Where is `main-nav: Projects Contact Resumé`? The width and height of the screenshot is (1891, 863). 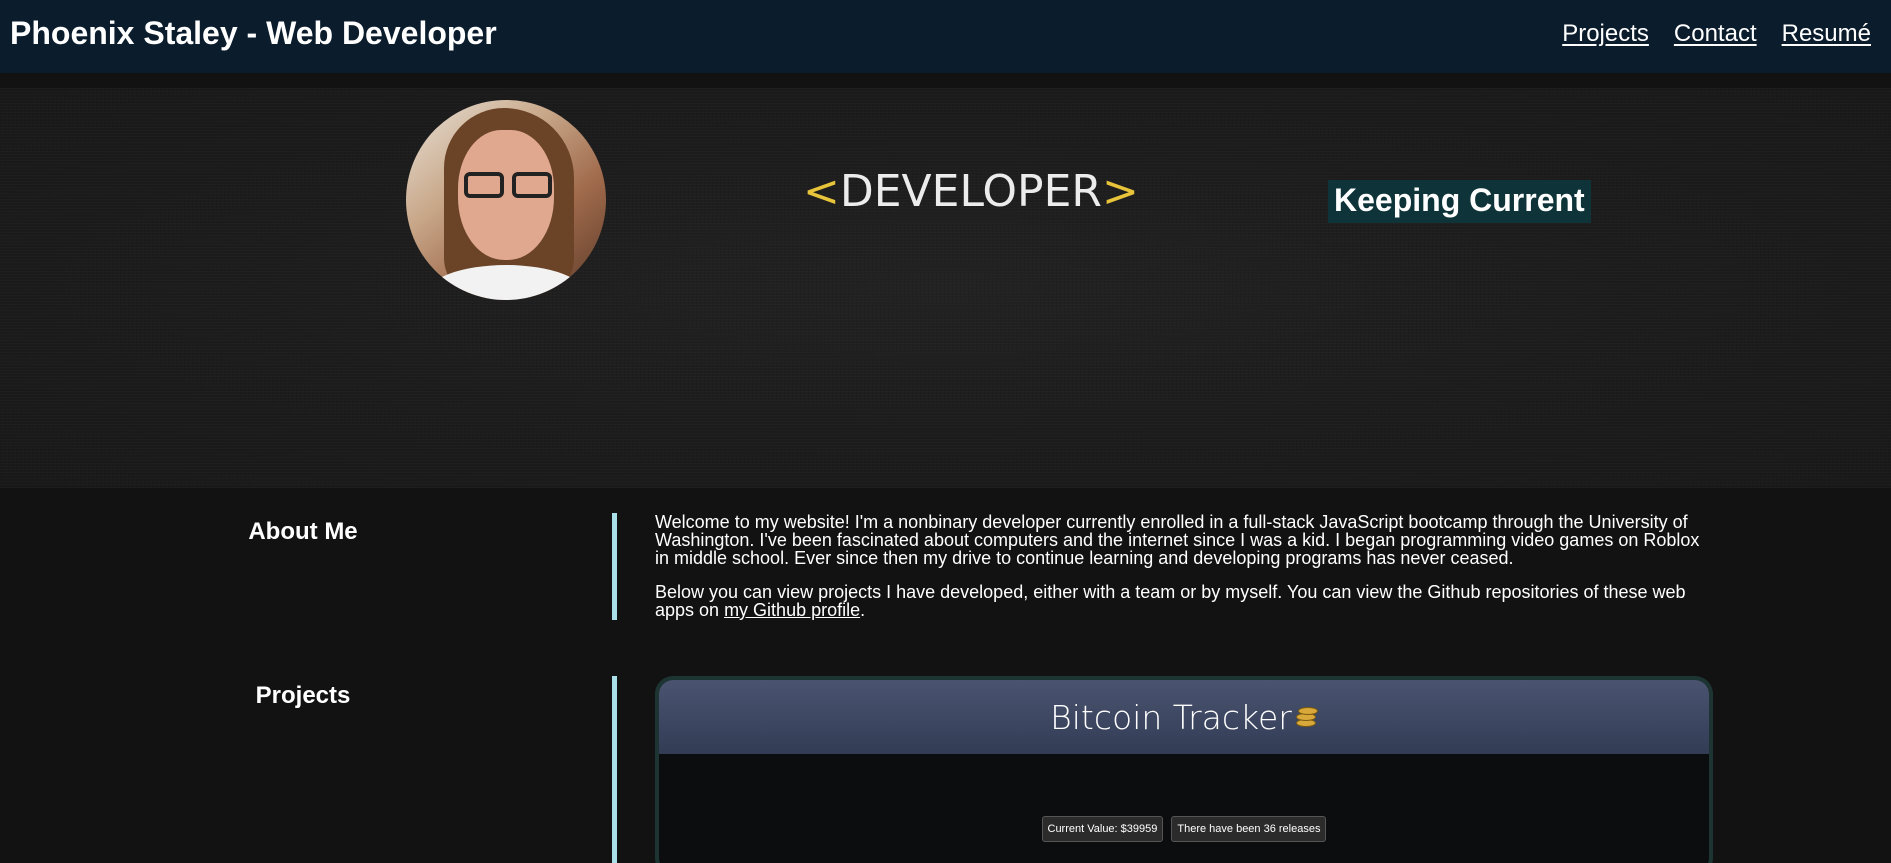 main-nav: Projects Contact Resumé is located at coordinates (1716, 34).